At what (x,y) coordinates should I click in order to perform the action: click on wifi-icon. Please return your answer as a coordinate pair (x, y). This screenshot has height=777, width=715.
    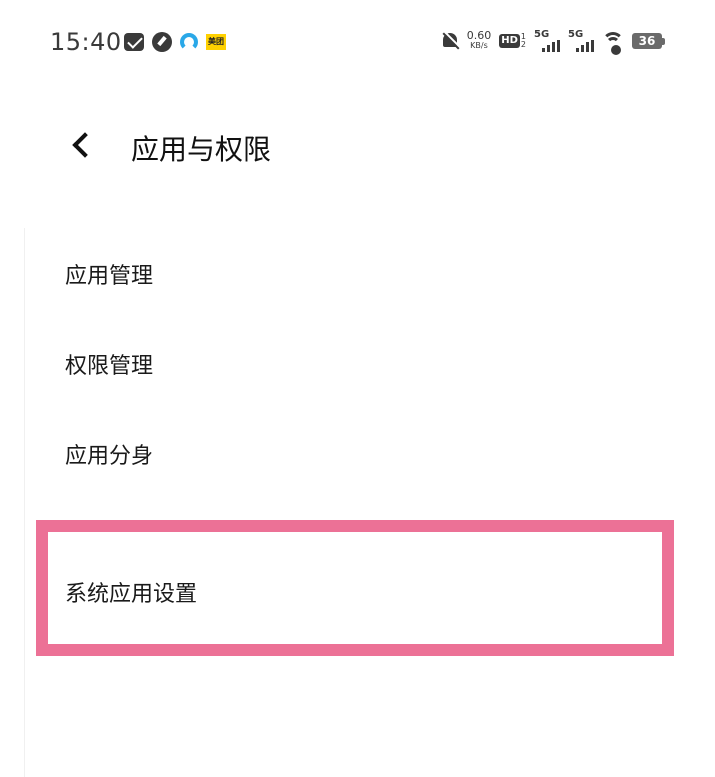
    Looking at the image, I should click on (613, 43).